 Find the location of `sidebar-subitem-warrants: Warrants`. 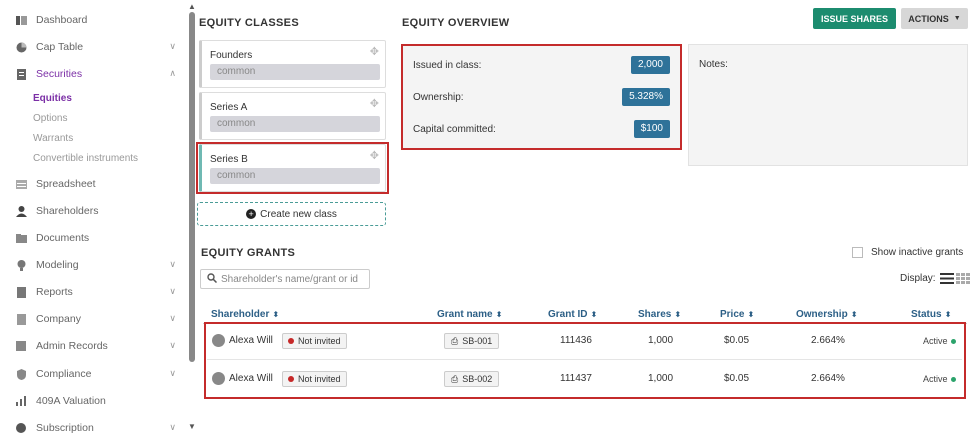

sidebar-subitem-warrants: Warrants is located at coordinates (53, 138).